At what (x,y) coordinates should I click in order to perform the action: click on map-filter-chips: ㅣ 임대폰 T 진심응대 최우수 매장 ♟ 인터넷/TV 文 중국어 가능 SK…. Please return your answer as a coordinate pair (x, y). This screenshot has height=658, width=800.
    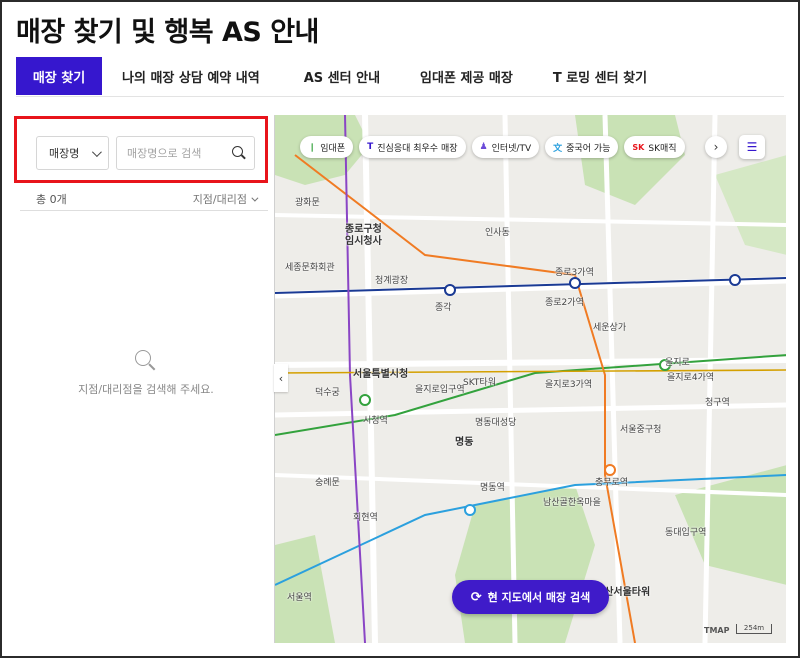
    Looking at the image, I should click on (492, 147).